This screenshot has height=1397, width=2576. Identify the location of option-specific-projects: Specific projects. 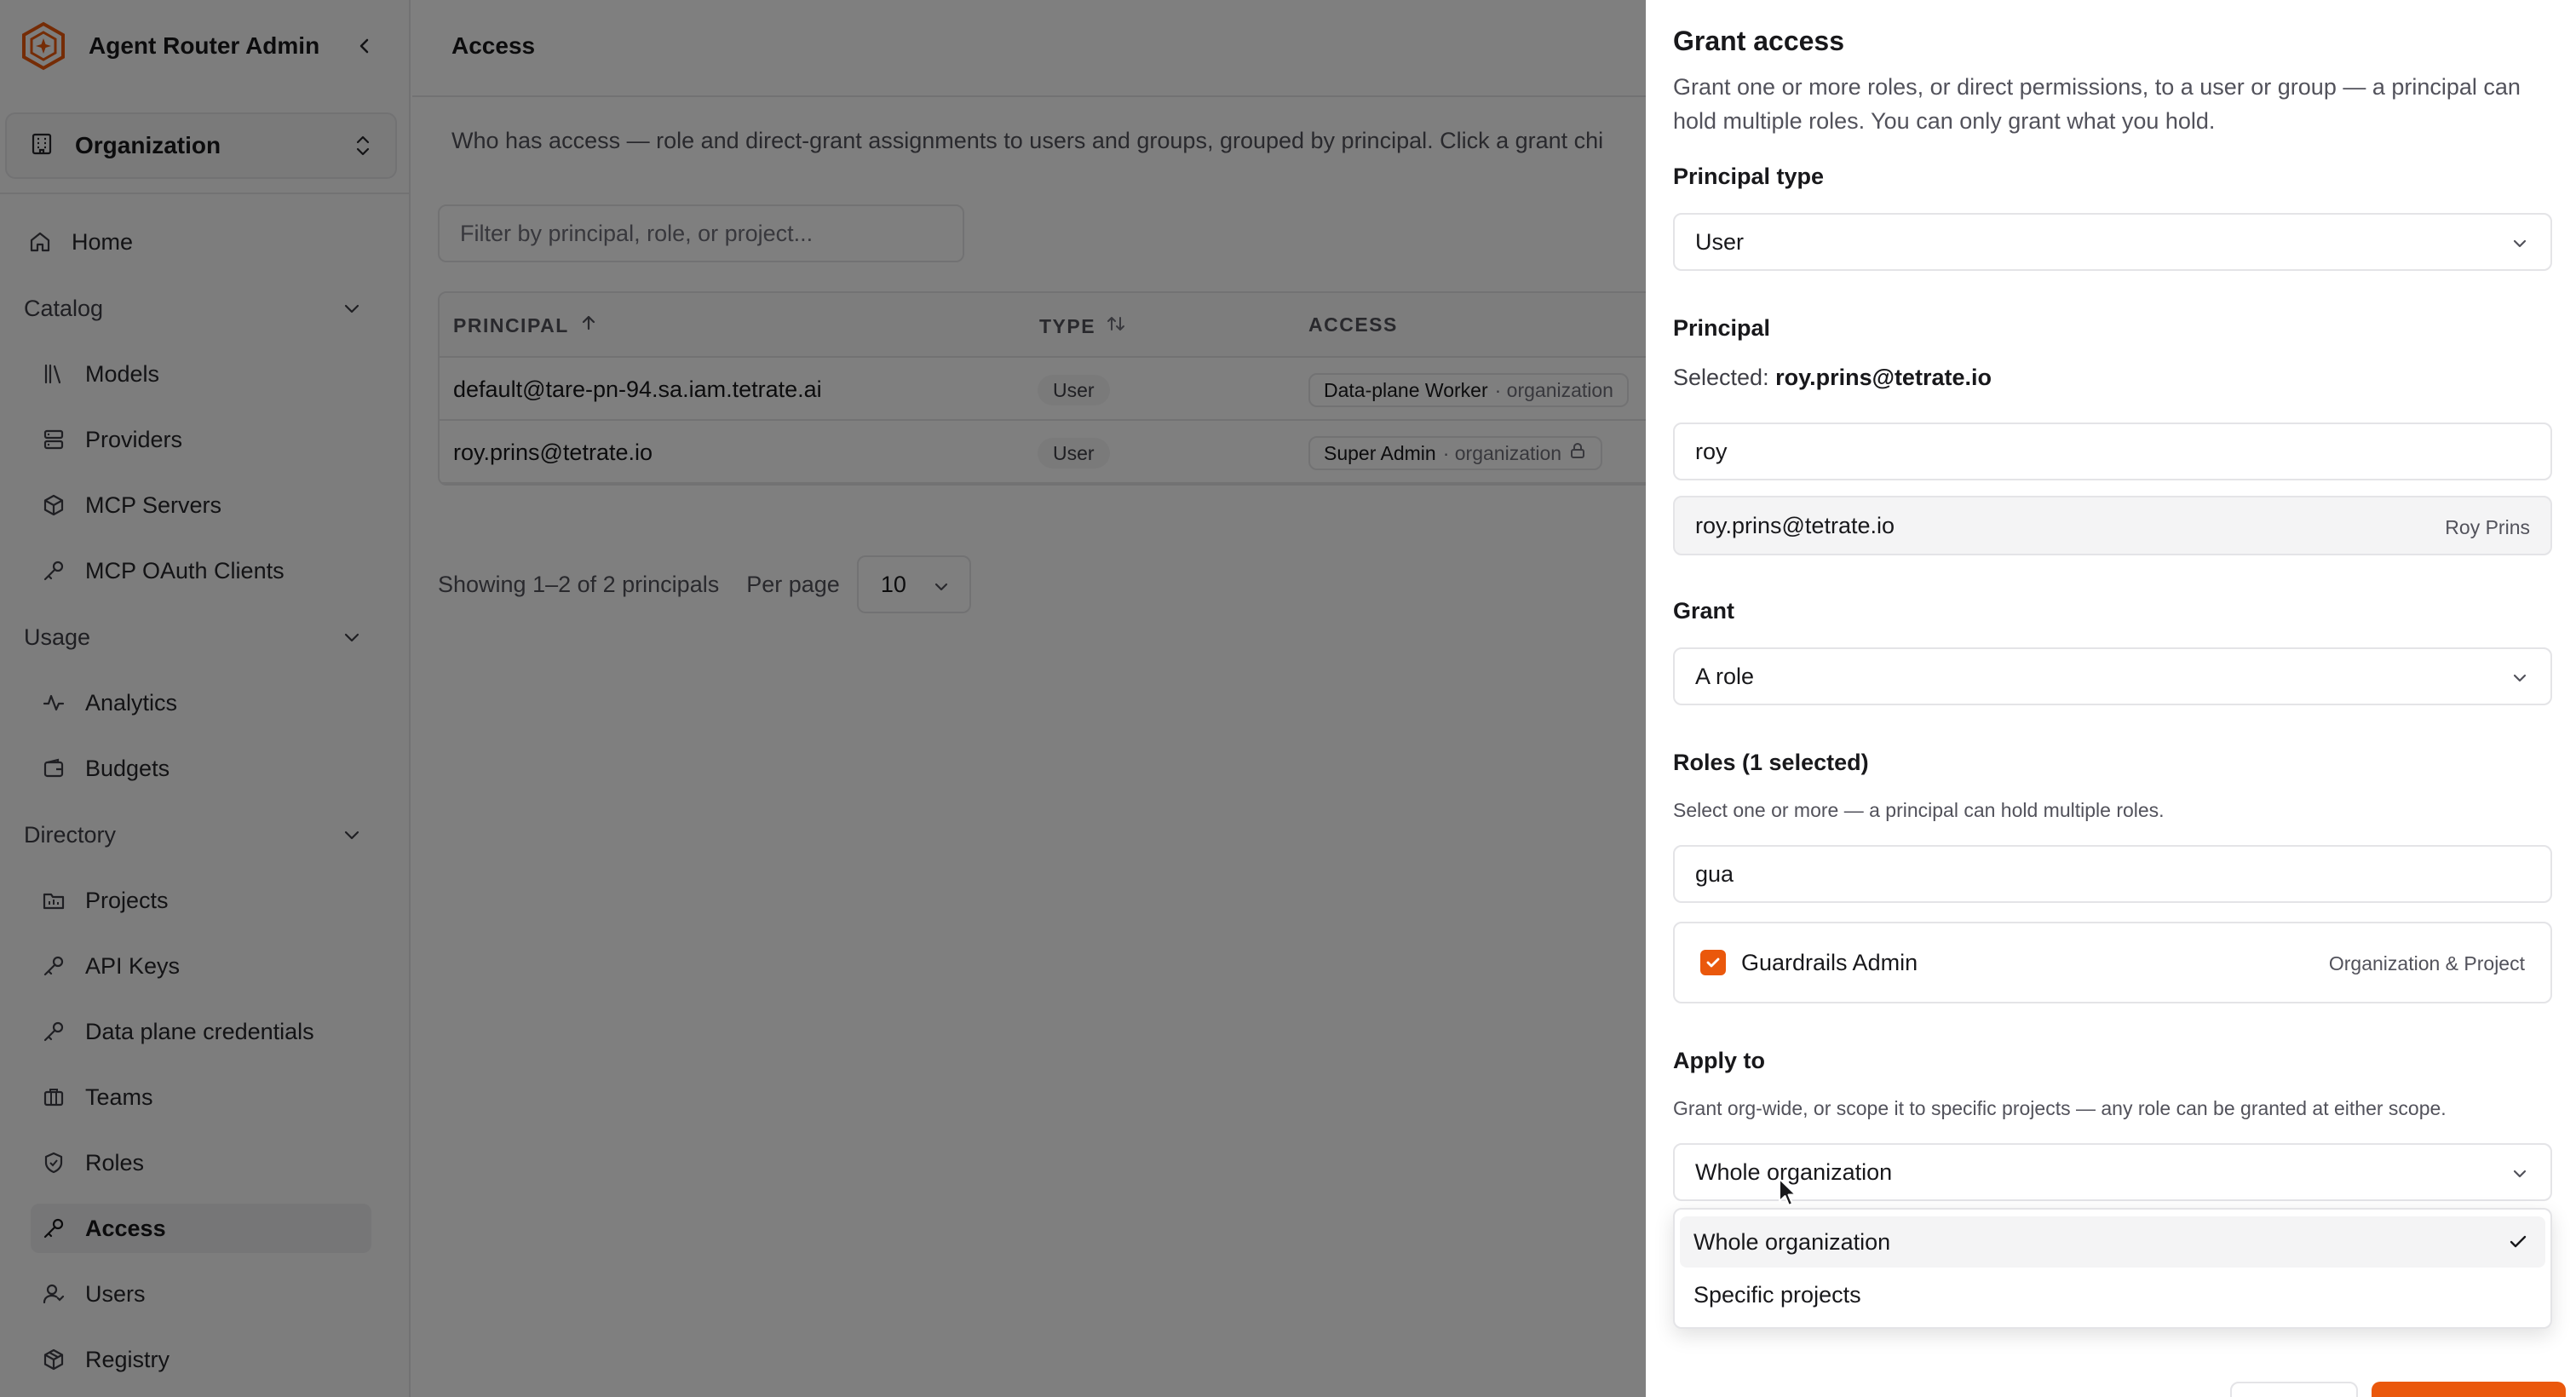
(2113, 1294).